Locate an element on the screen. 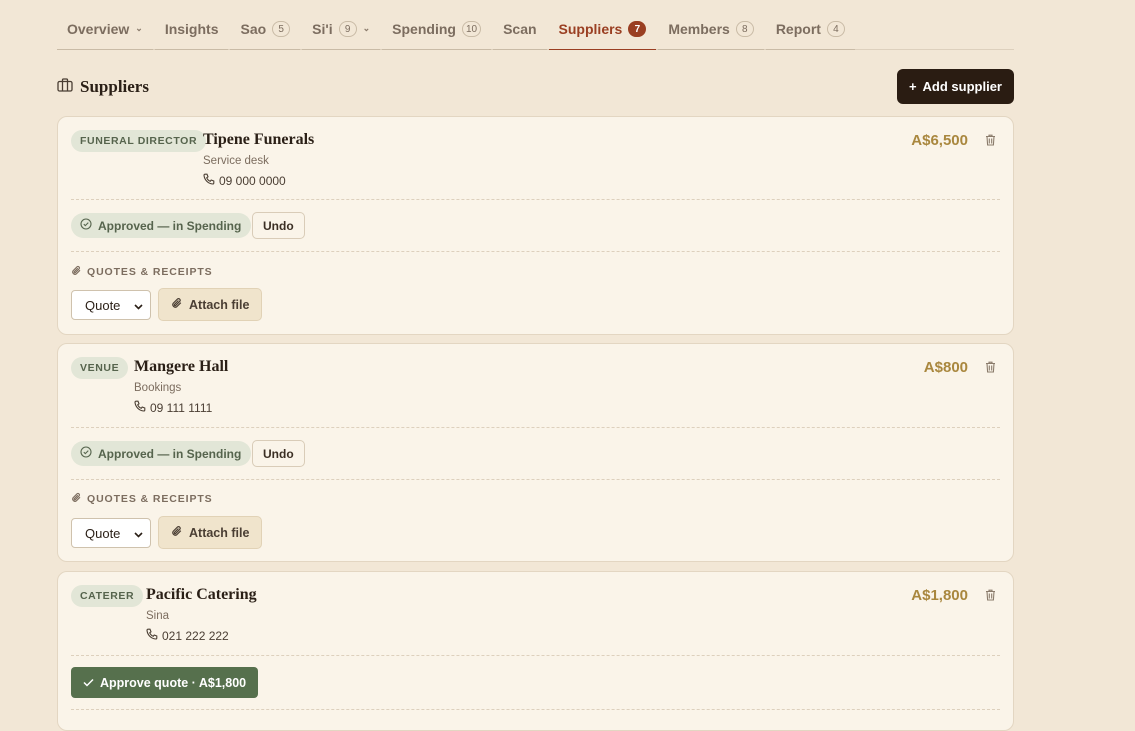 The width and height of the screenshot is (1135, 731). tab-report: Report 4 is located at coordinates (810, 25).